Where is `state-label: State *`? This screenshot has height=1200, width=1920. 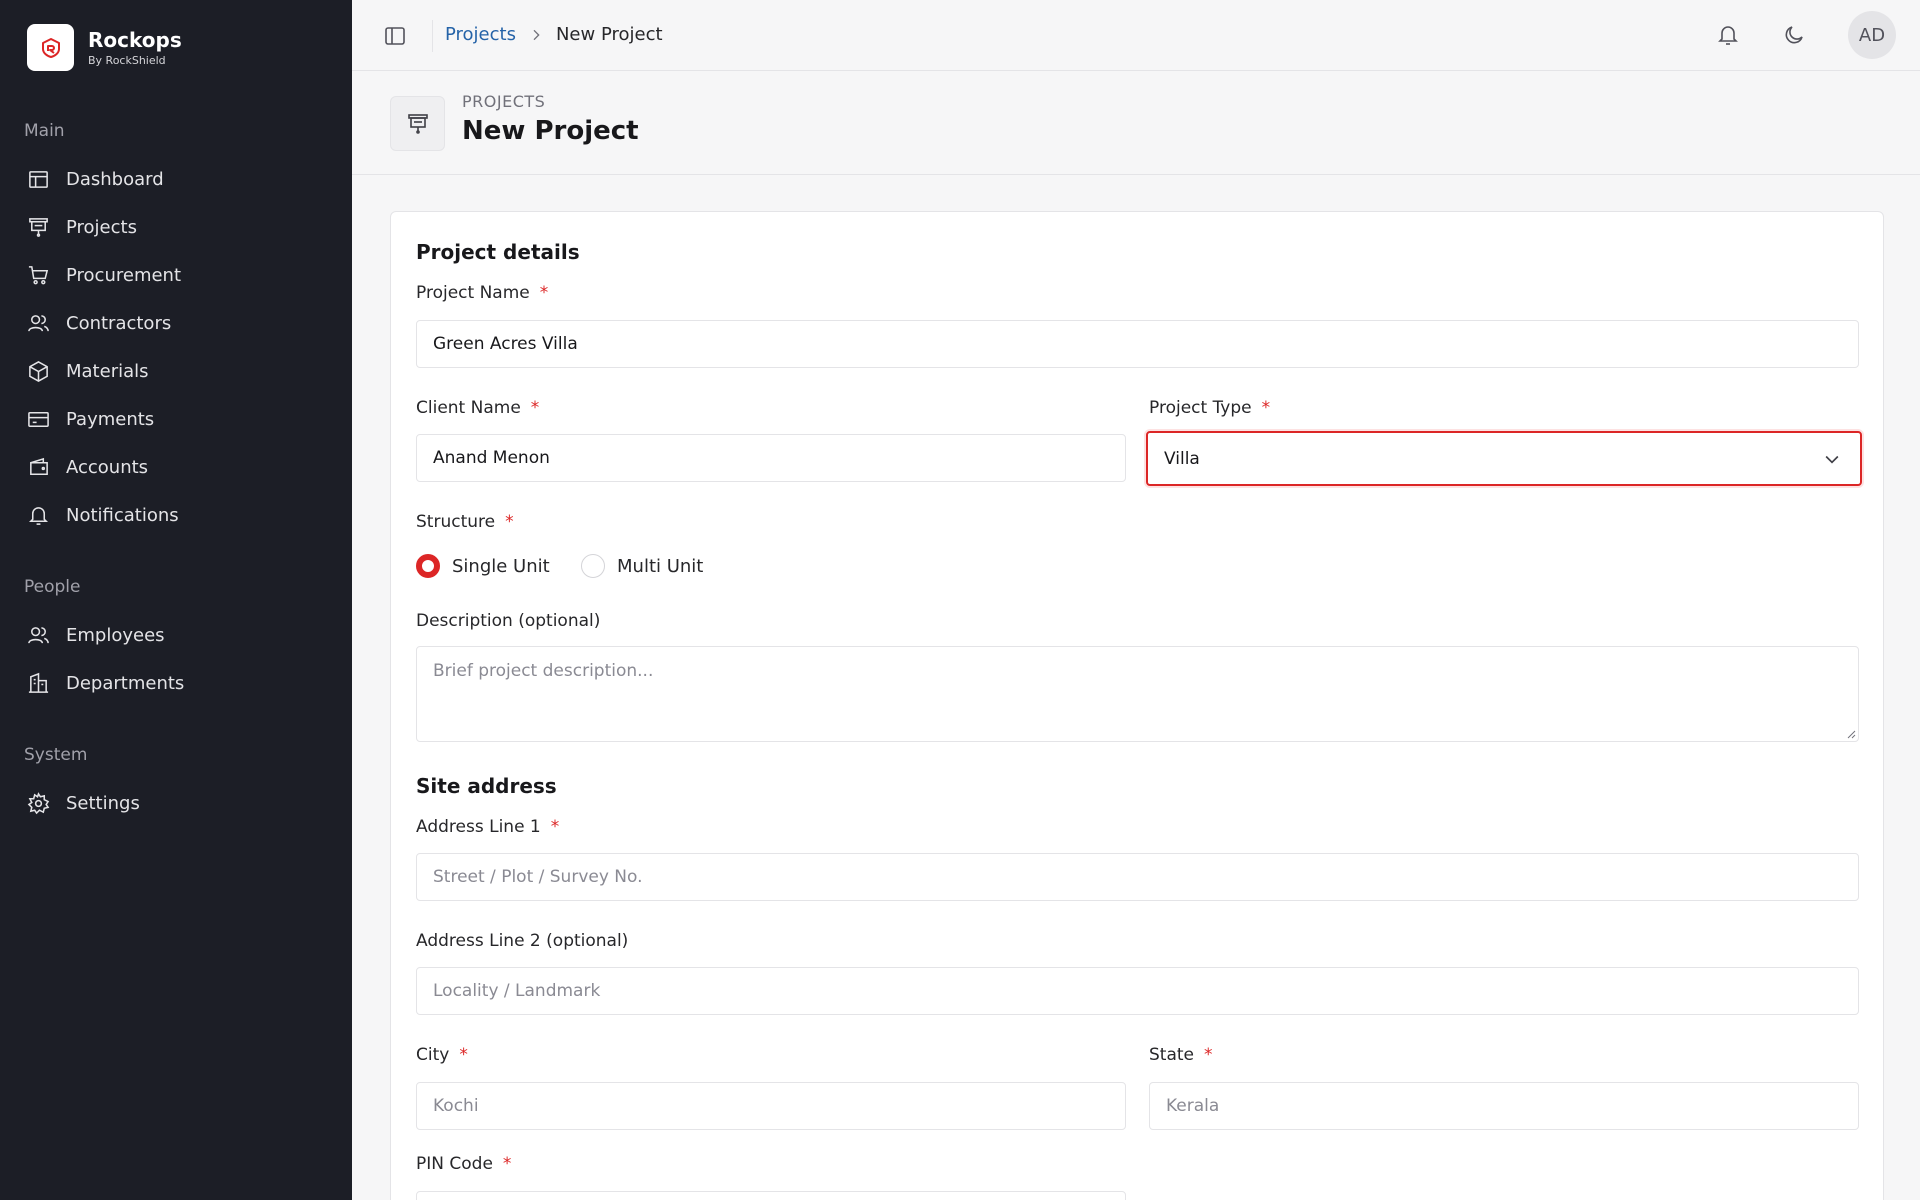 state-label: State * is located at coordinates (1181, 1055).